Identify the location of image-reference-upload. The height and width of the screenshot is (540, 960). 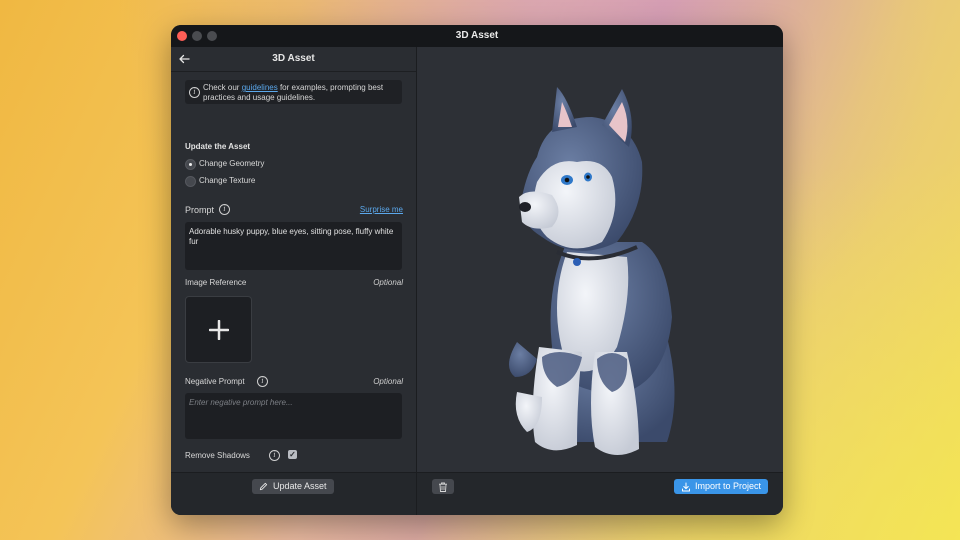
(218, 329).